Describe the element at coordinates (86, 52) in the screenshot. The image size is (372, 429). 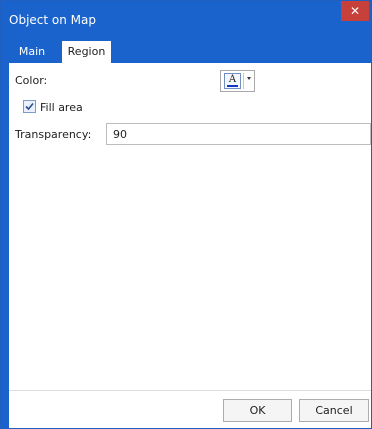
I see `tab-region: Region` at that location.